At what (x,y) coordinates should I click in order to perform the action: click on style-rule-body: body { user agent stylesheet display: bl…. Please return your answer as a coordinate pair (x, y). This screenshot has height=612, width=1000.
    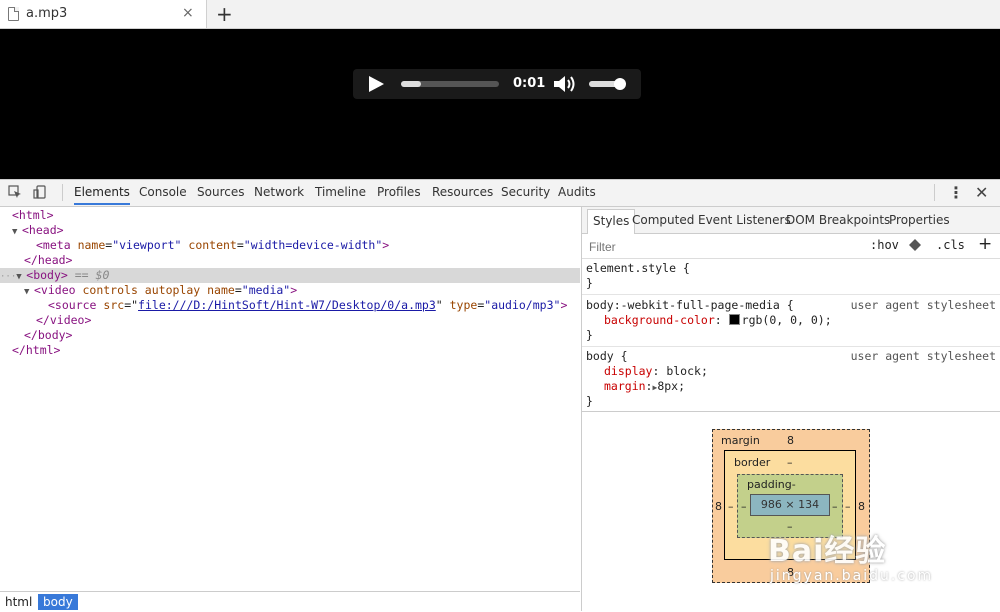
    Looking at the image, I should click on (791, 379).